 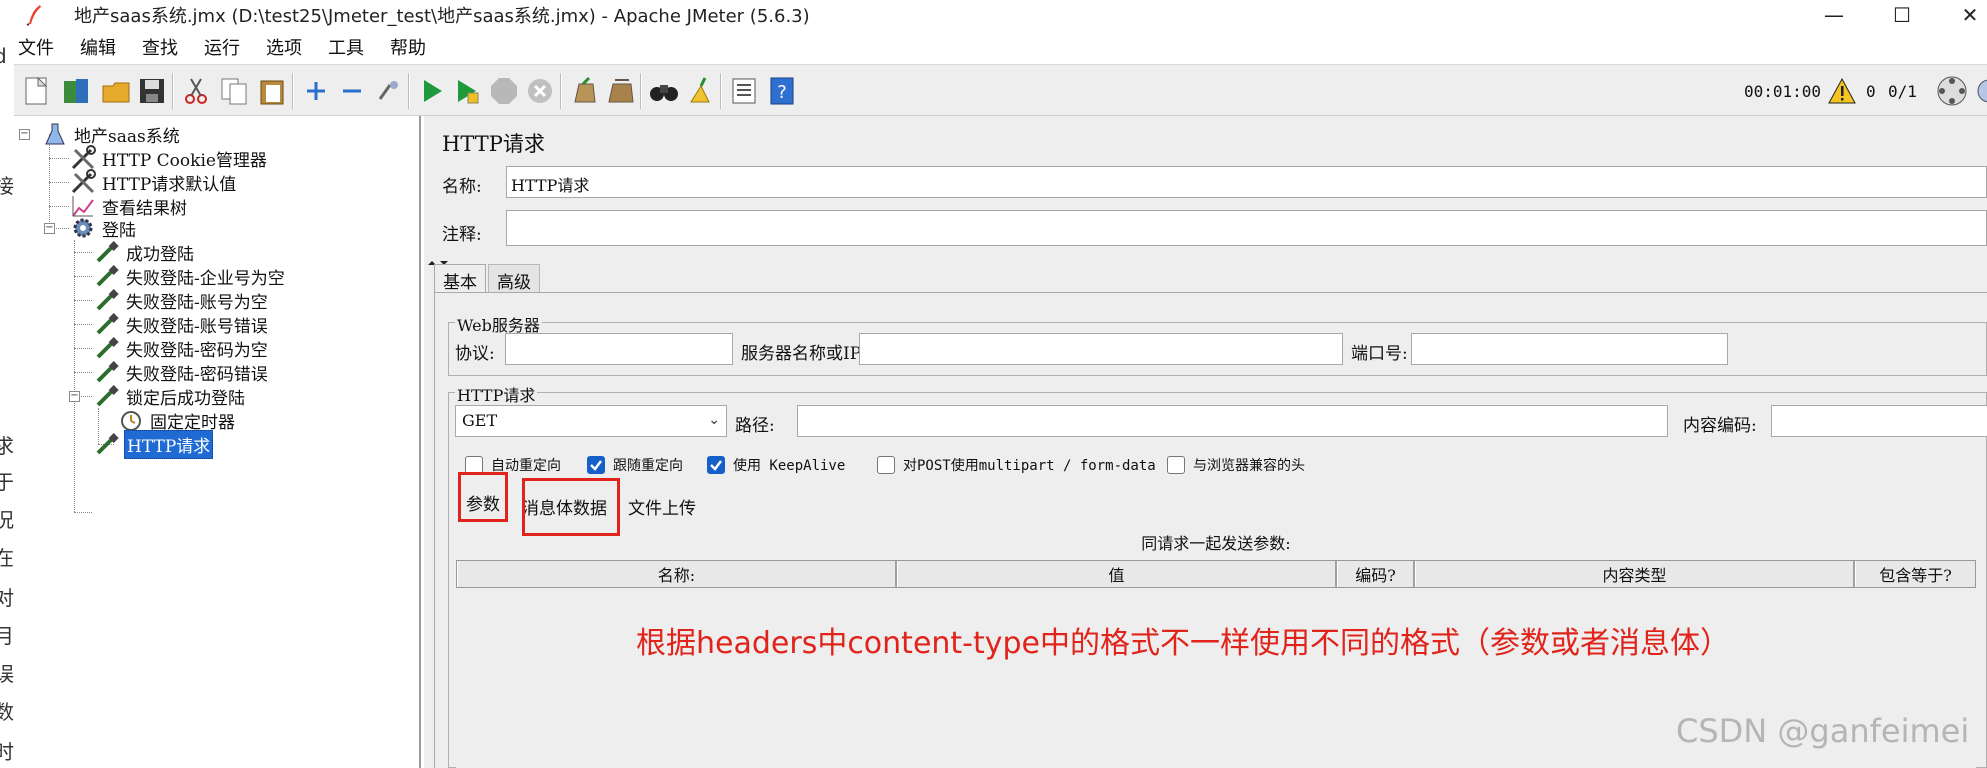 I want to click on menu-edit: 编辑, so click(x=98, y=47).